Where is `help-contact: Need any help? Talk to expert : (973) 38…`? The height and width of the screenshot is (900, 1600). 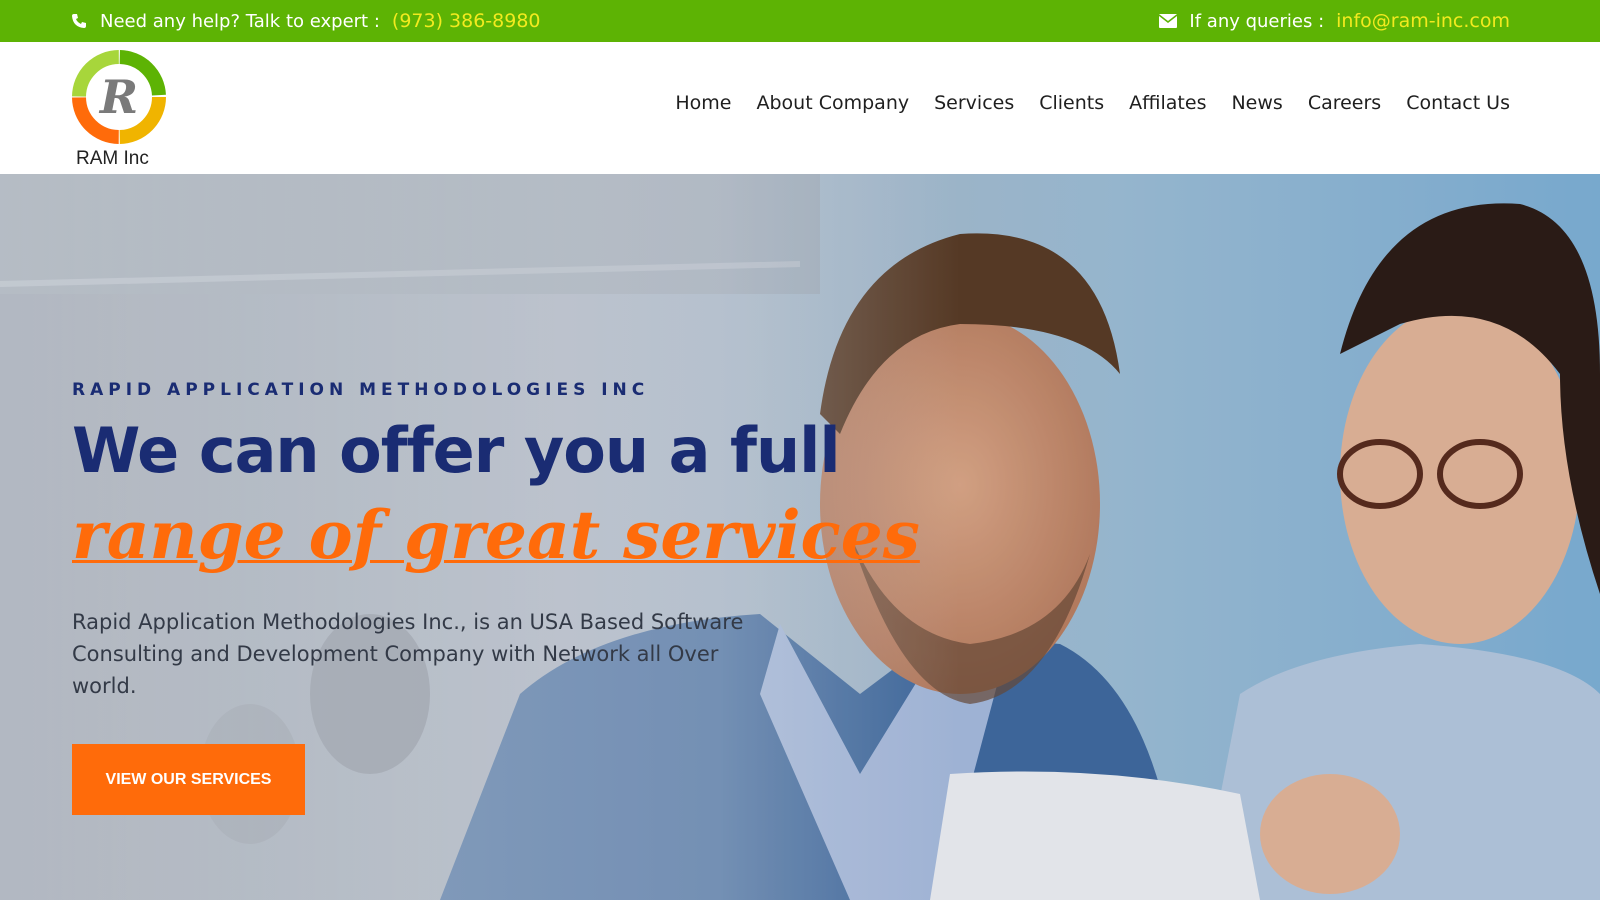
help-contact: Need any help? Talk to expert : (973) 38… is located at coordinates (305, 21).